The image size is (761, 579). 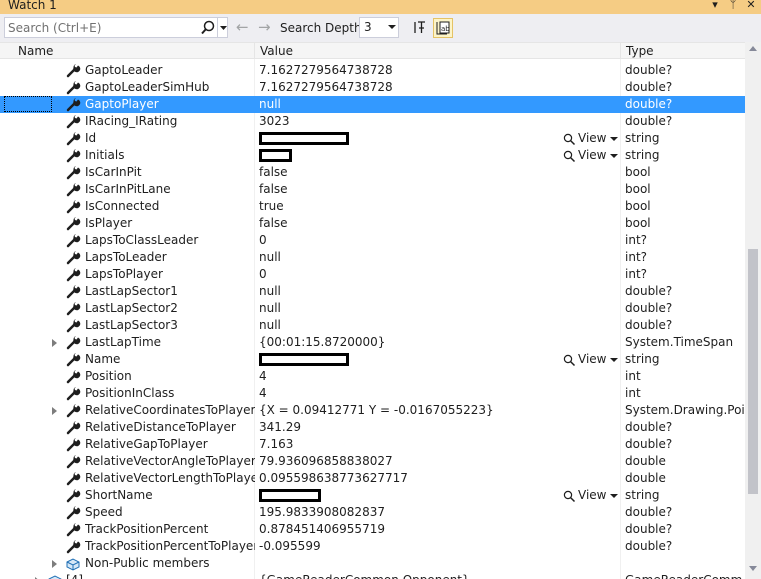 I want to click on column-header-name: Name, so click(x=35, y=51).